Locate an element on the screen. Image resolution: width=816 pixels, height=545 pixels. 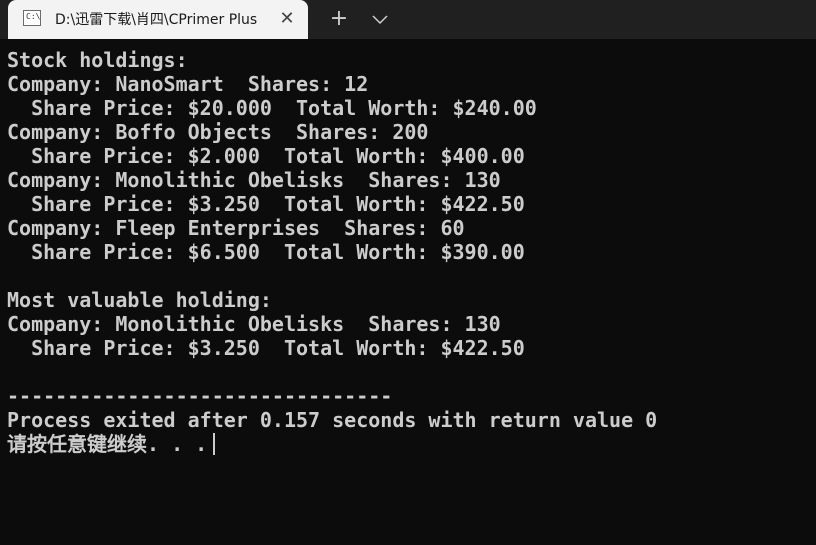
terminal-line: Company: NanoSmart Shares: 12 is located at coordinates (188, 84).